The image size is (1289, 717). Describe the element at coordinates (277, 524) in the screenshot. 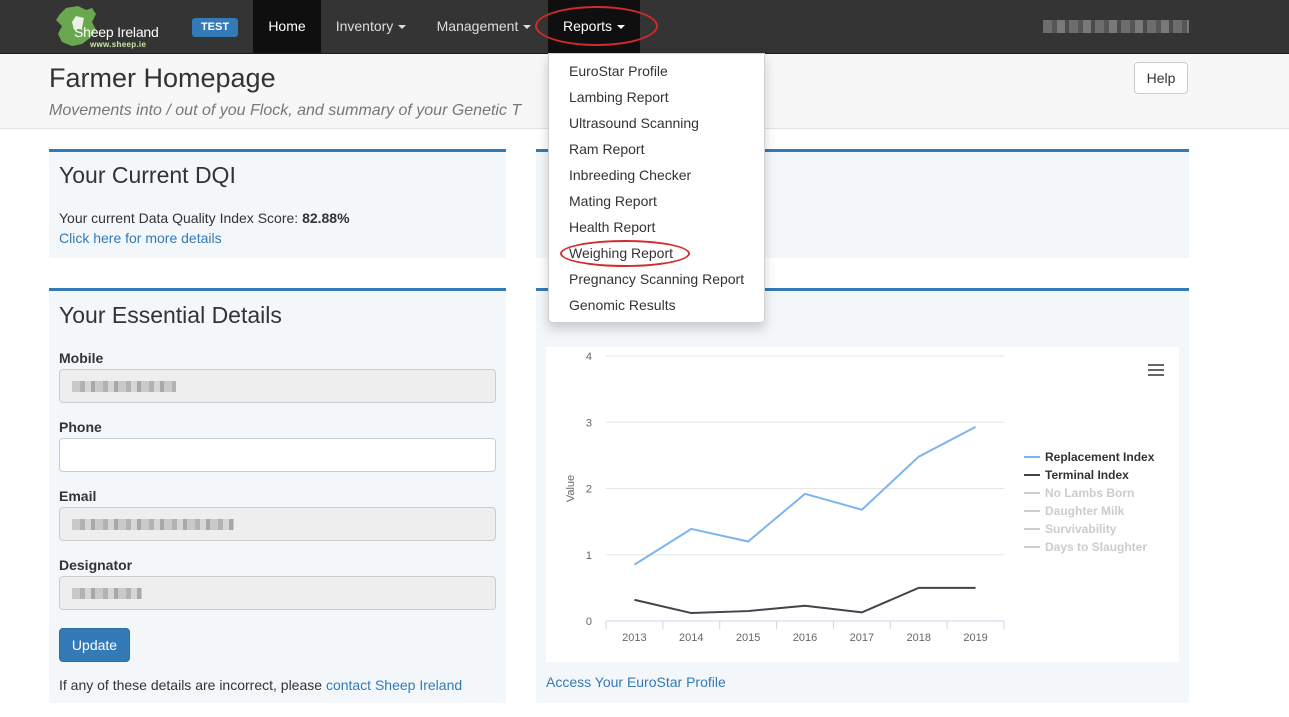

I see `email-field` at that location.